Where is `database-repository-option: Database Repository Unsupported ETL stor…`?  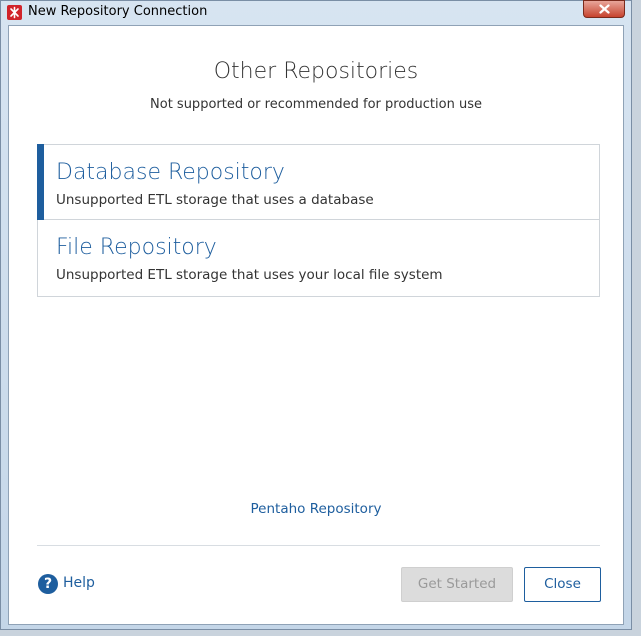 database-repository-option: Database Repository Unsupported ETL stor… is located at coordinates (318, 182).